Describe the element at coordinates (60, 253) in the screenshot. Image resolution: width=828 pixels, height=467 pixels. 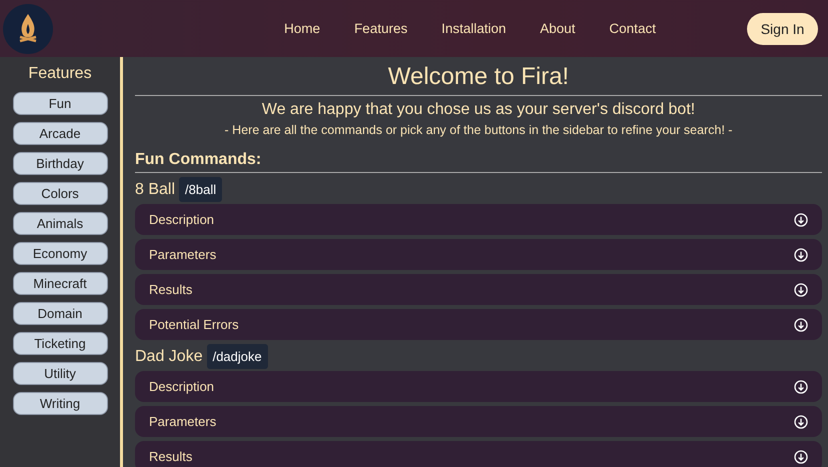
I see `sidebar-button: Economy` at that location.